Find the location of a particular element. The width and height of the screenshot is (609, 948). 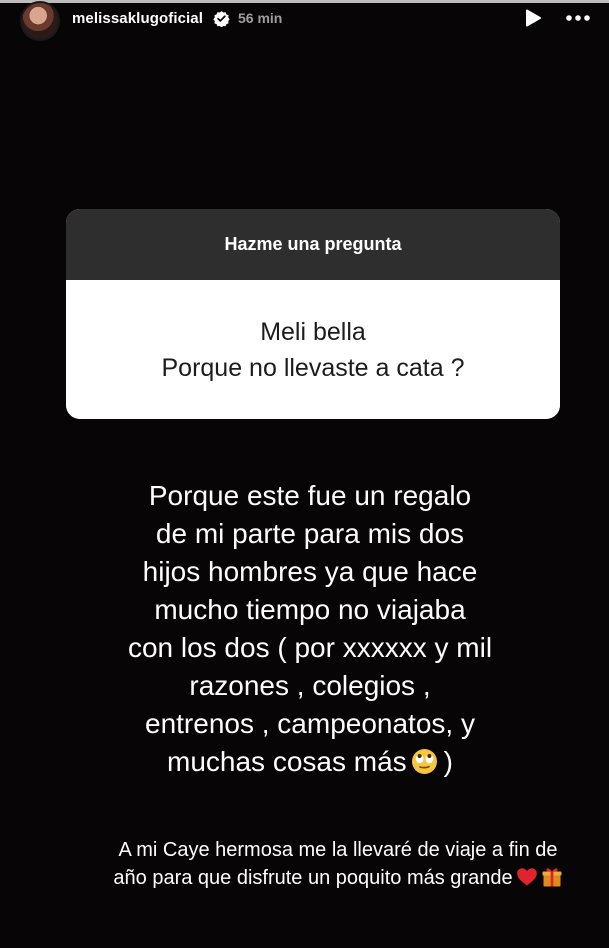

gift-icon is located at coordinates (552, 877).